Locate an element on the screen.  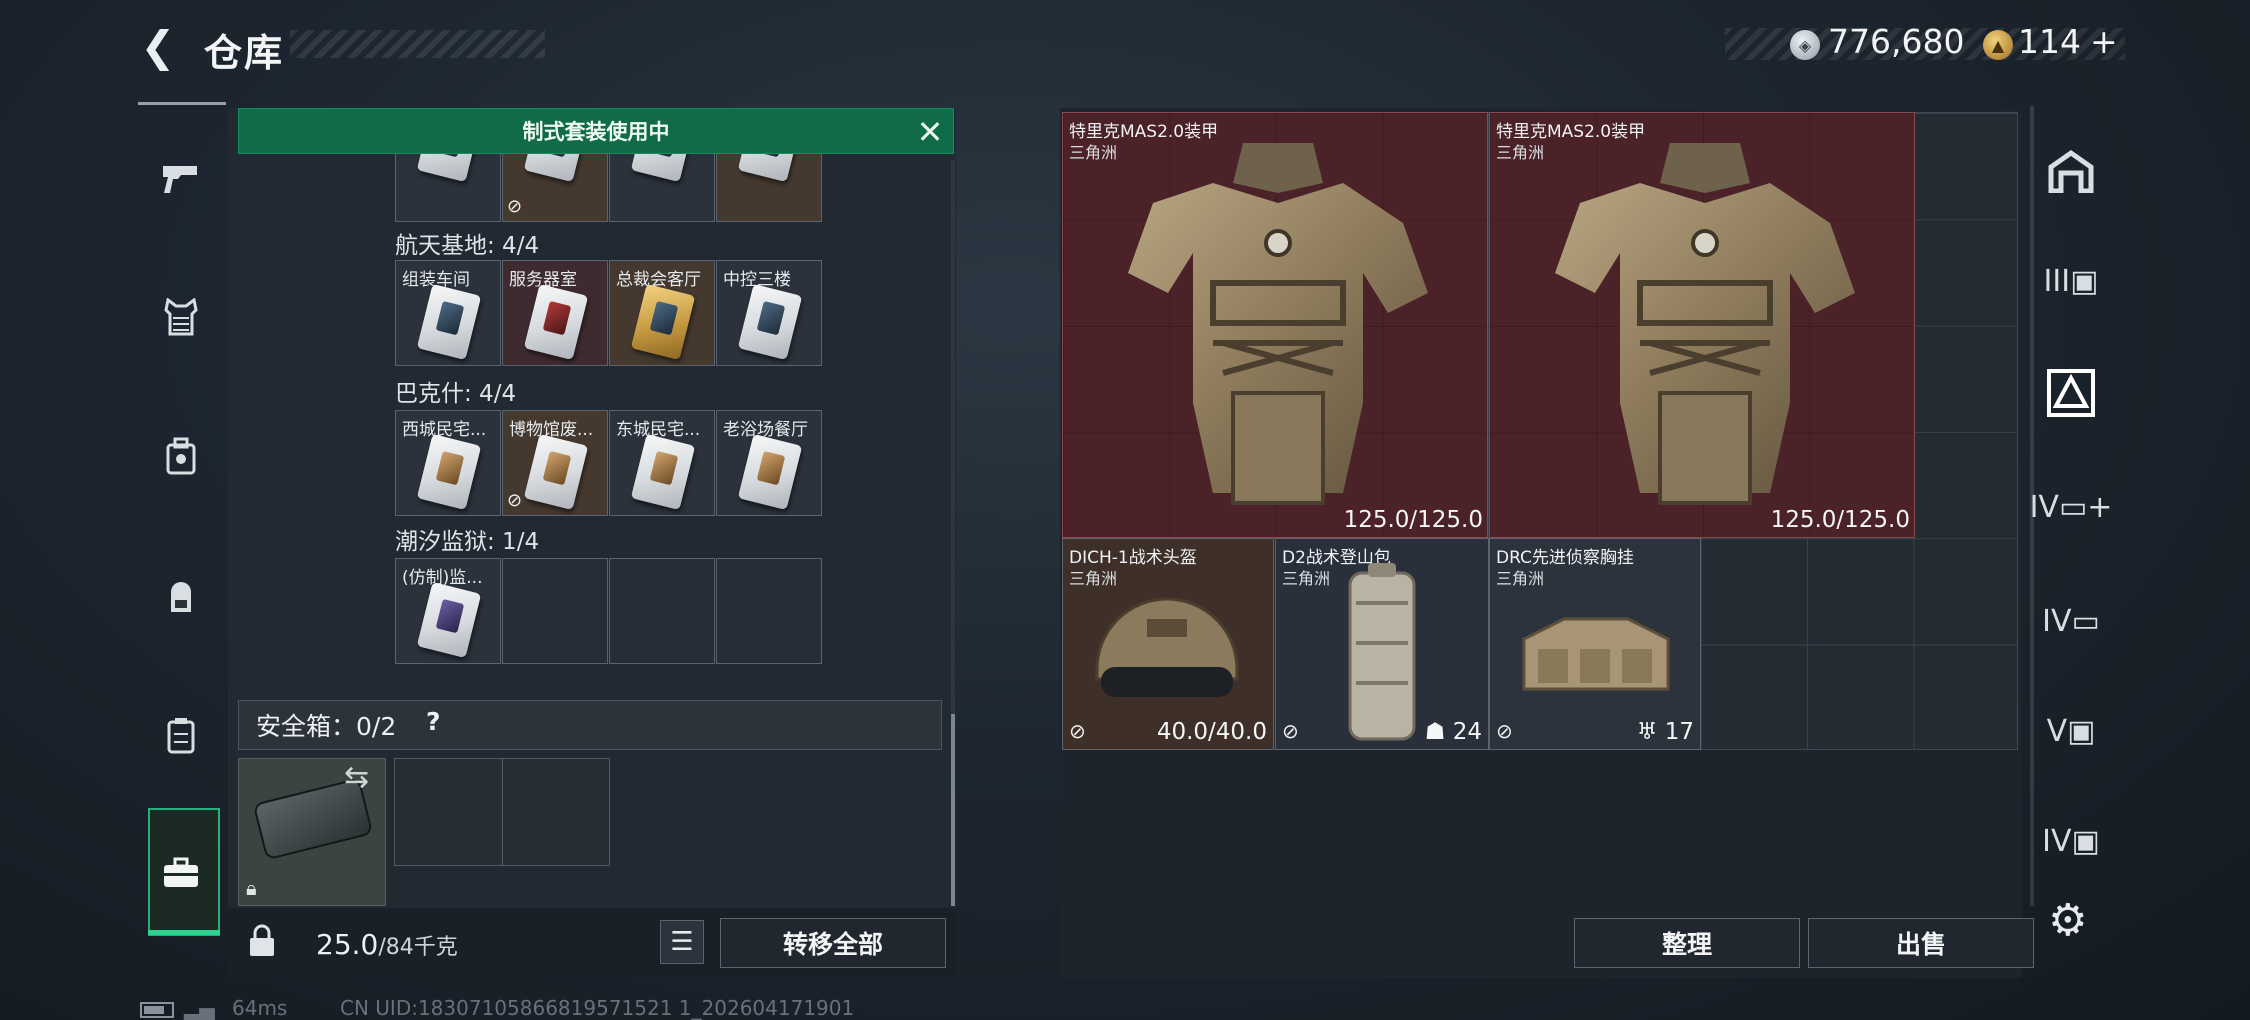
gold-coin-icon: ▲ is located at coordinates (1998, 45).